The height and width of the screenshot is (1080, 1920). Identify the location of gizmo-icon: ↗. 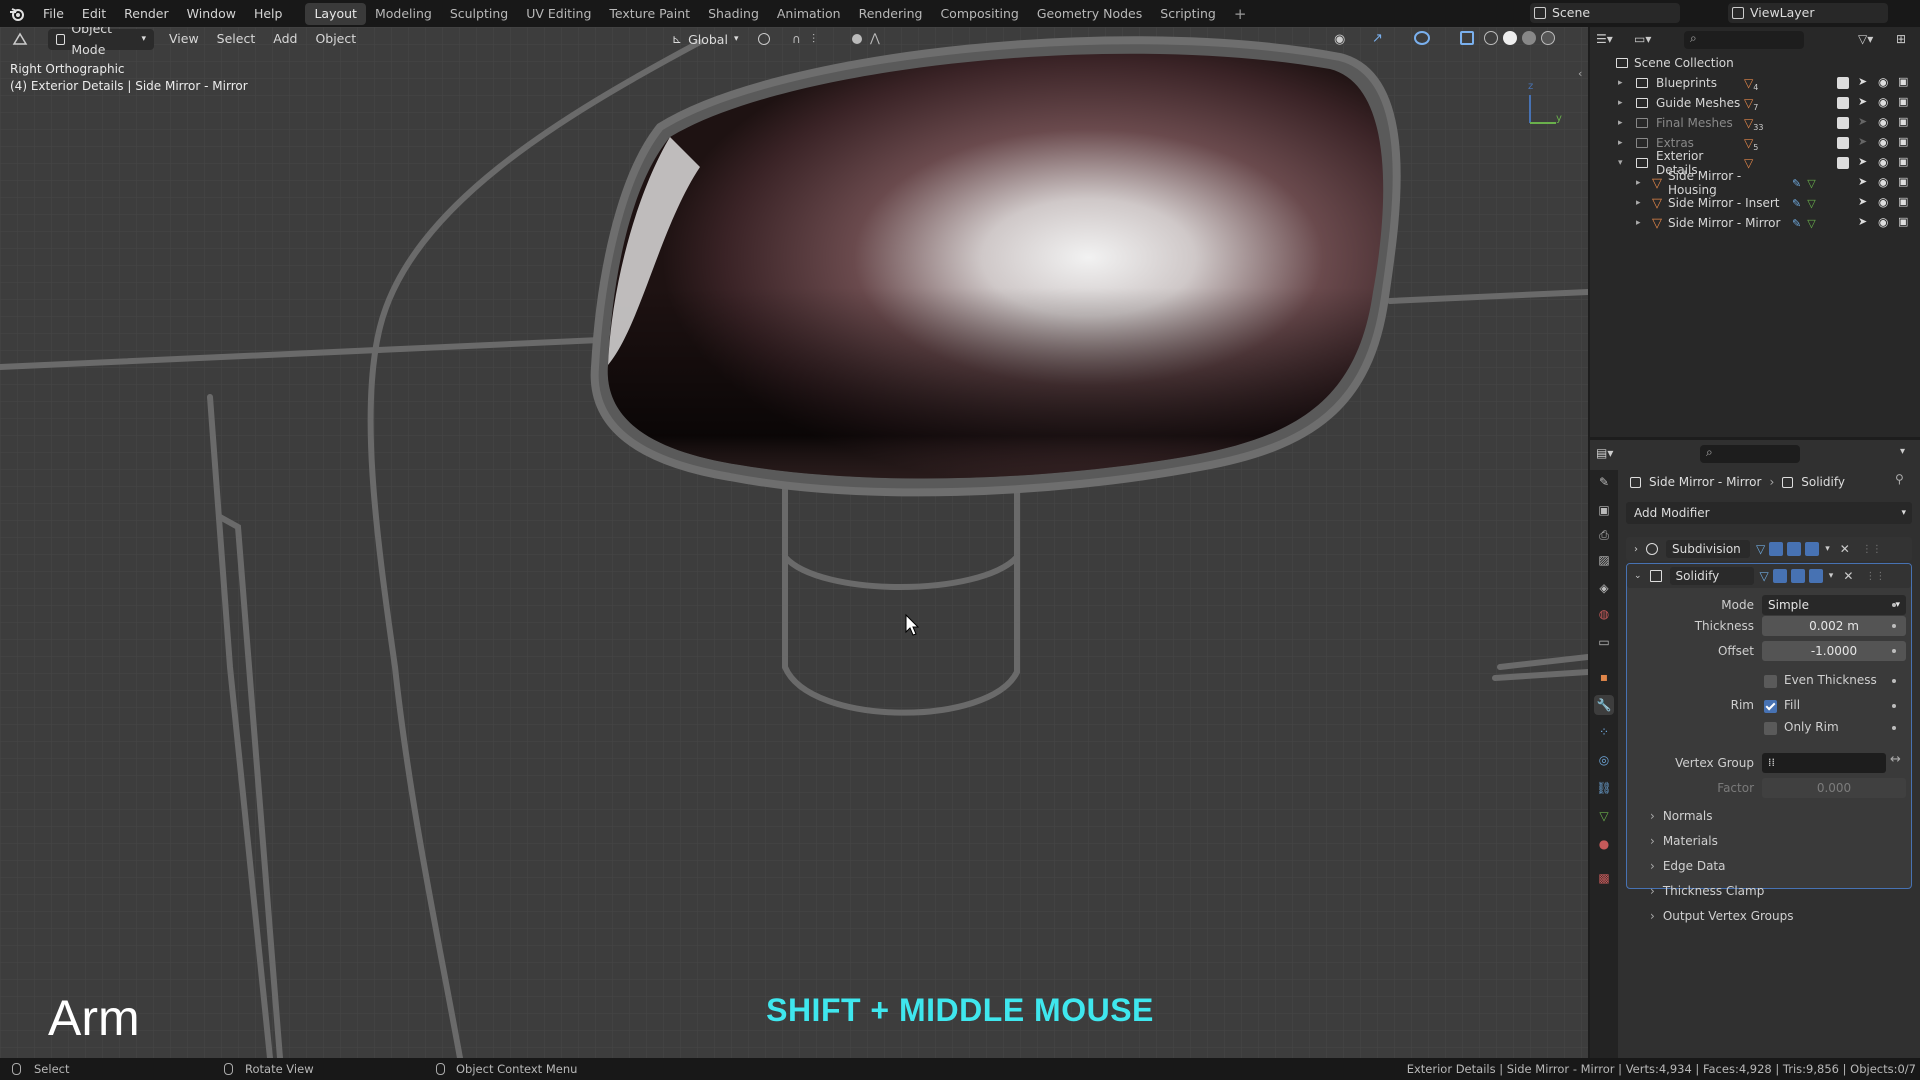
(1377, 38).